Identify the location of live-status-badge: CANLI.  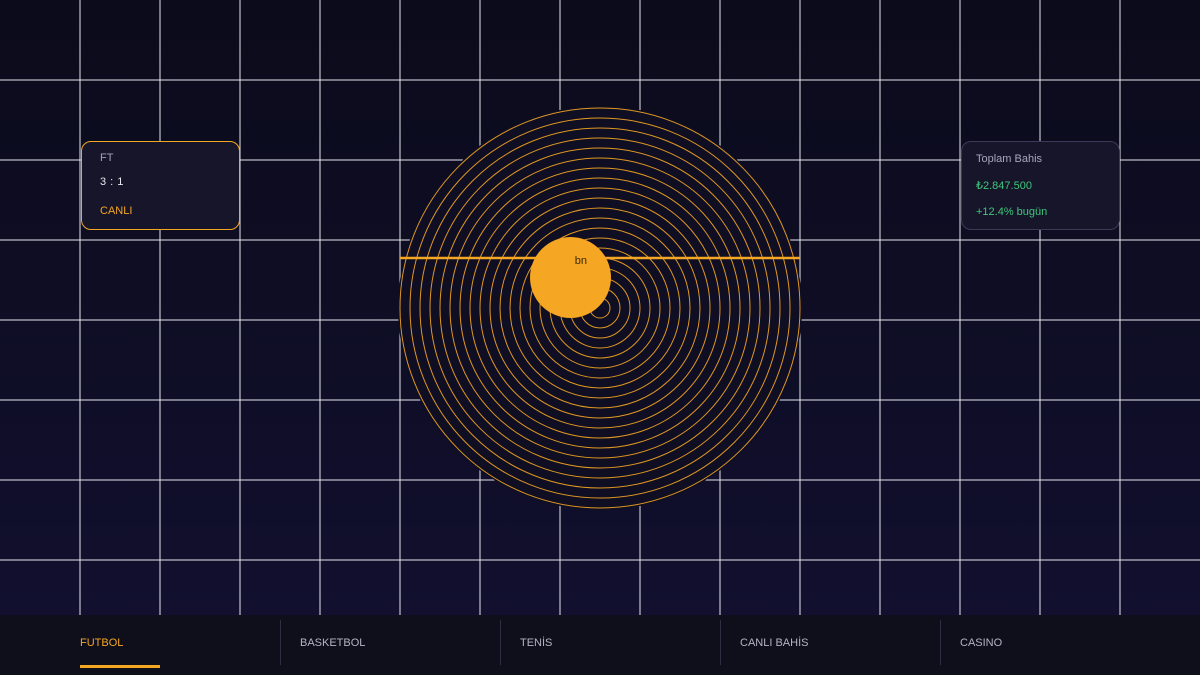
(116, 211).